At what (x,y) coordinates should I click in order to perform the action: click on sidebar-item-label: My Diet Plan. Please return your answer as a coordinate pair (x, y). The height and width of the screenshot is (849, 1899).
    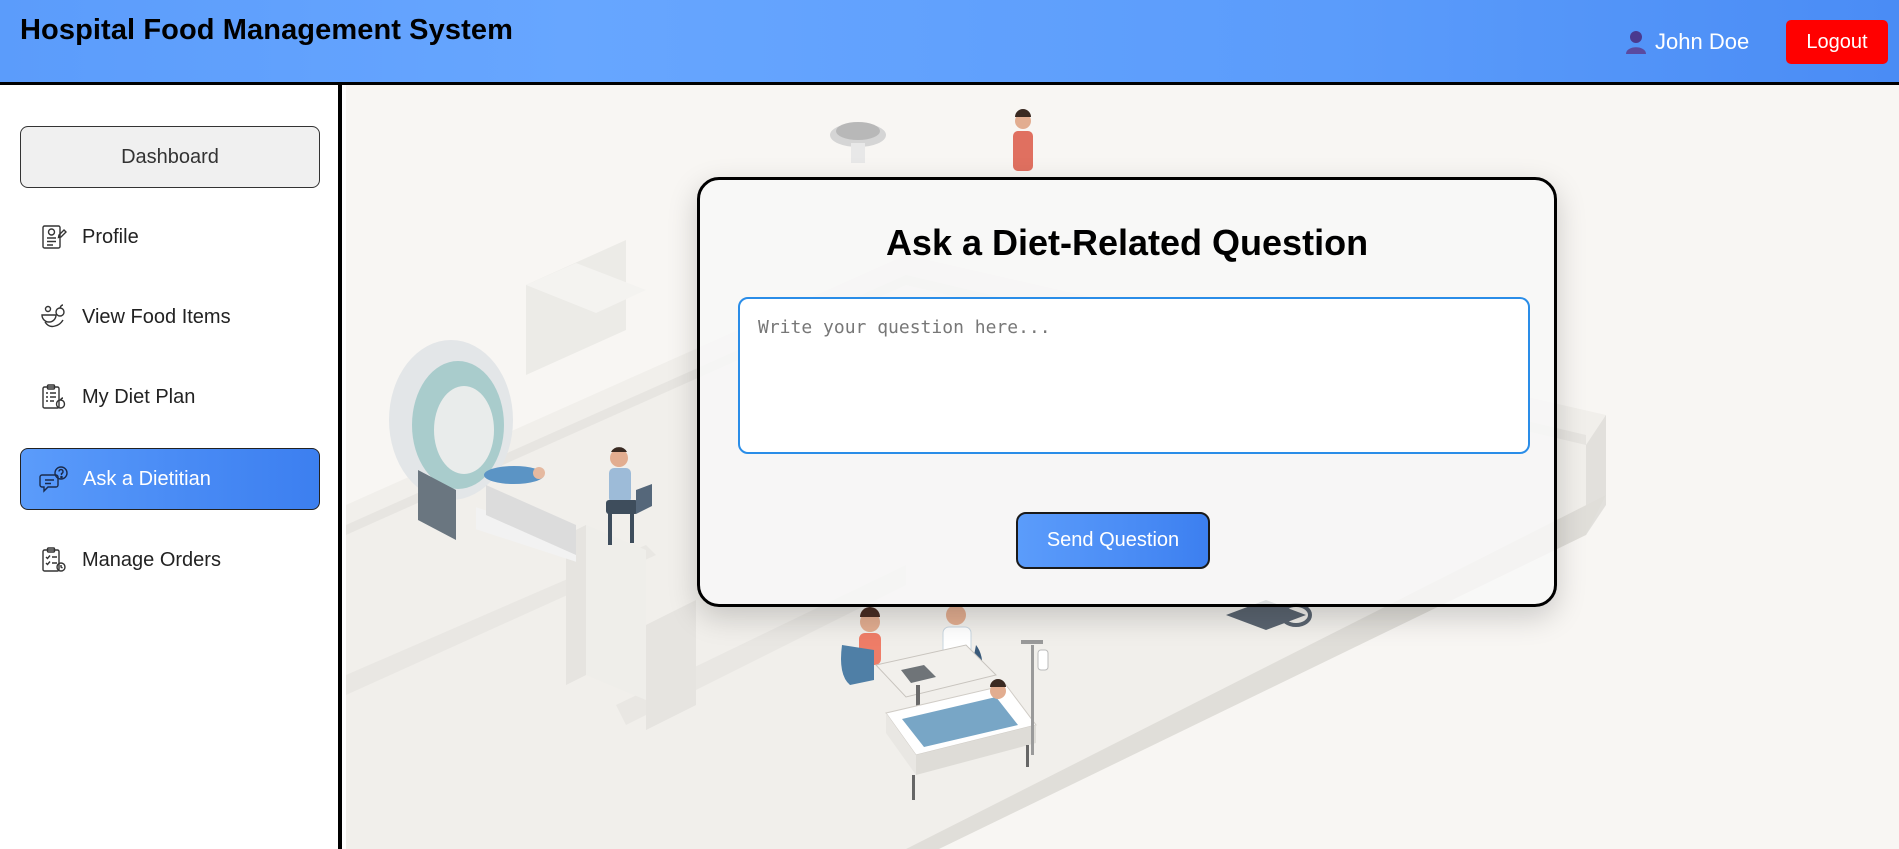
    Looking at the image, I should click on (139, 396).